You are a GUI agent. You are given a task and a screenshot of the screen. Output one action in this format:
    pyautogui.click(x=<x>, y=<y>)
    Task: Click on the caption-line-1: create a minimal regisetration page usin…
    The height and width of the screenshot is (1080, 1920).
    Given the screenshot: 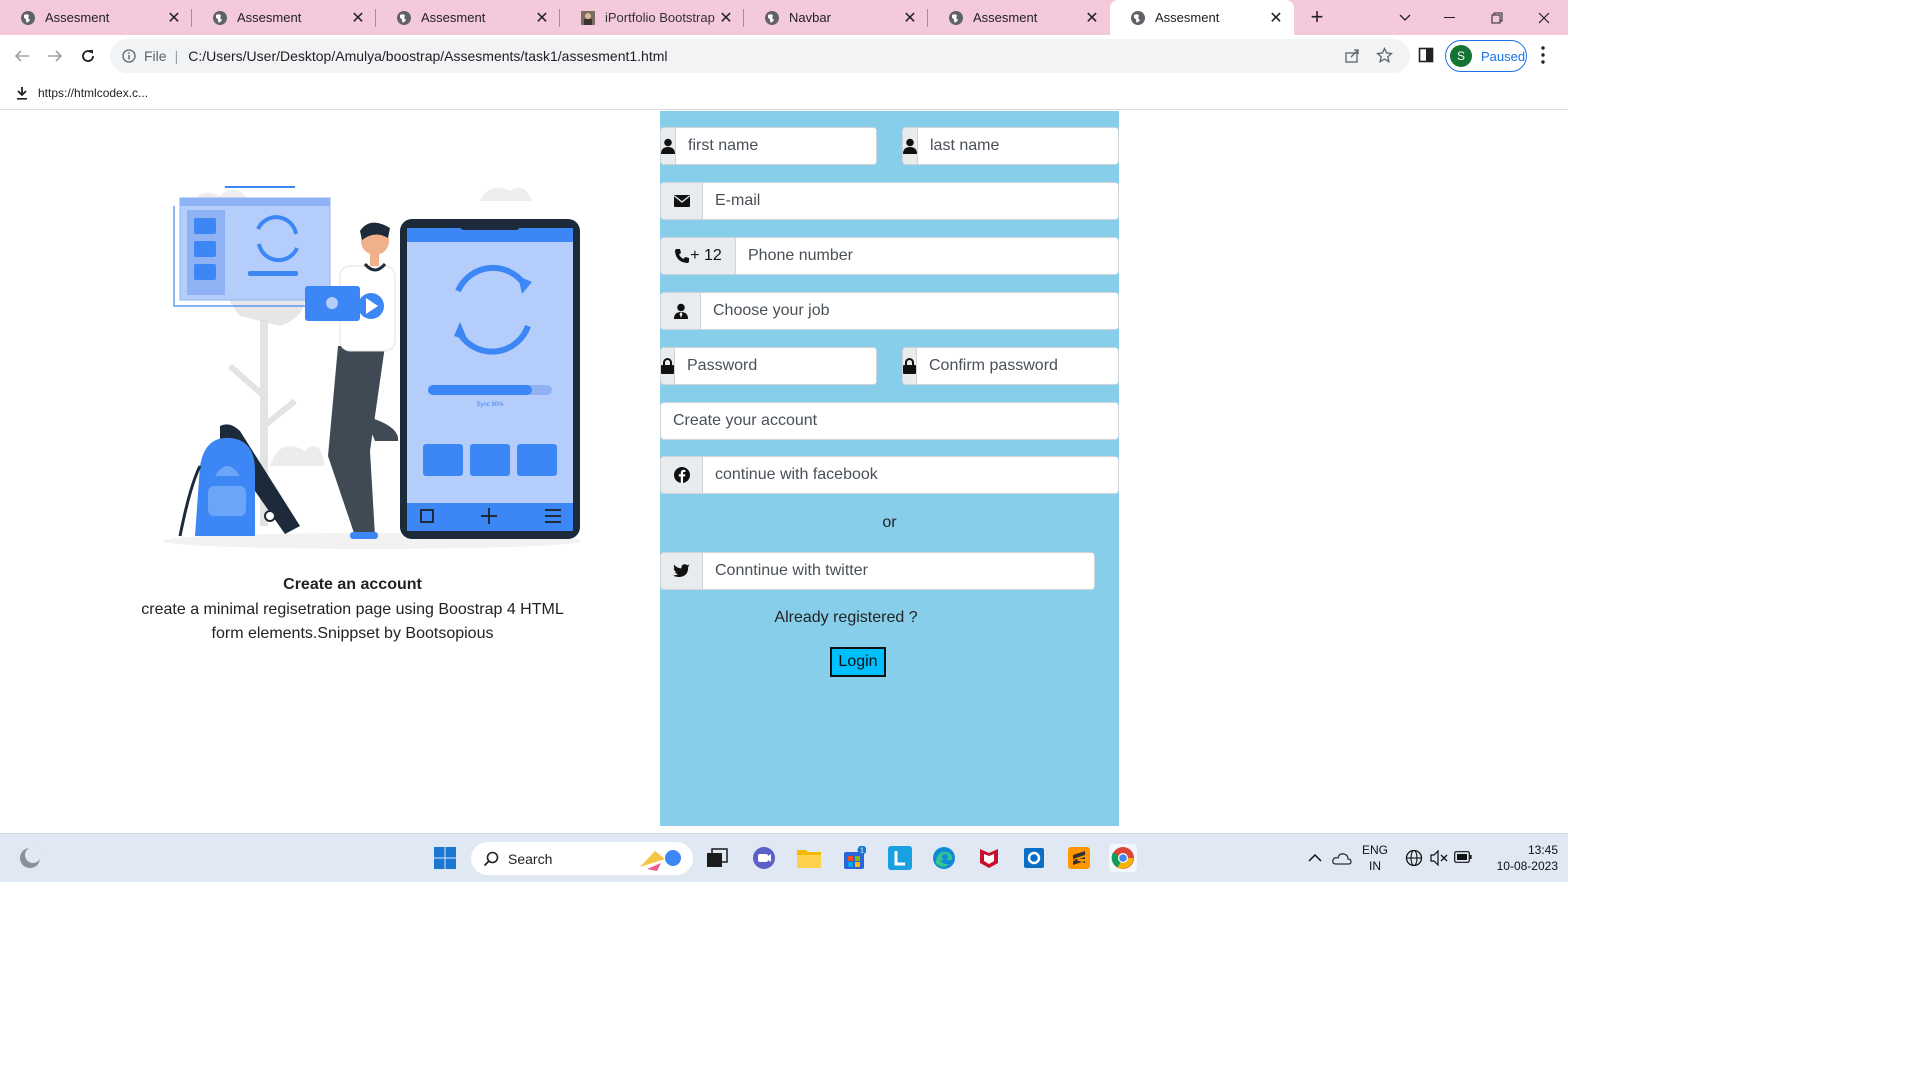 What is the action you would take?
    pyautogui.click(x=352, y=609)
    